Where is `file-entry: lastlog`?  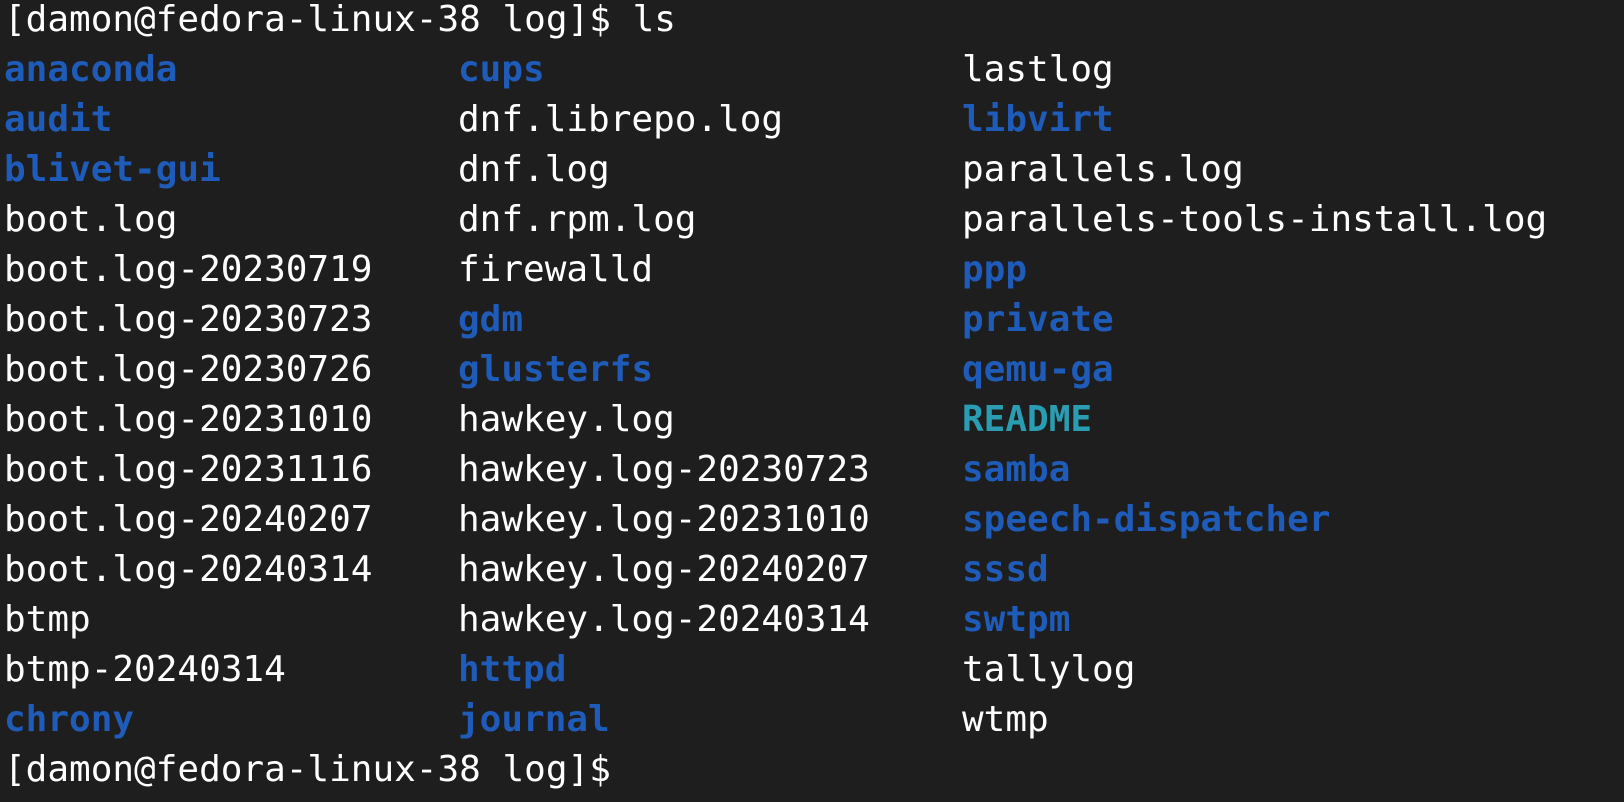 file-entry: lastlog is located at coordinates (1038, 69).